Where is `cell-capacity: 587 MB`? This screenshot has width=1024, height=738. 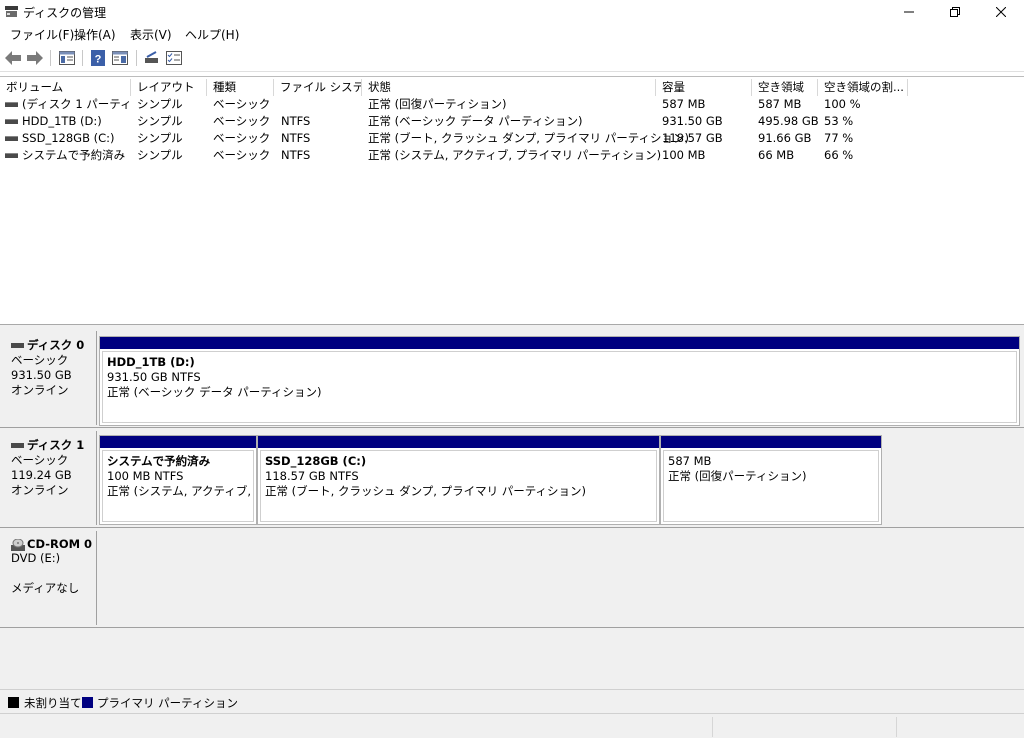 cell-capacity: 587 MB is located at coordinates (684, 104).